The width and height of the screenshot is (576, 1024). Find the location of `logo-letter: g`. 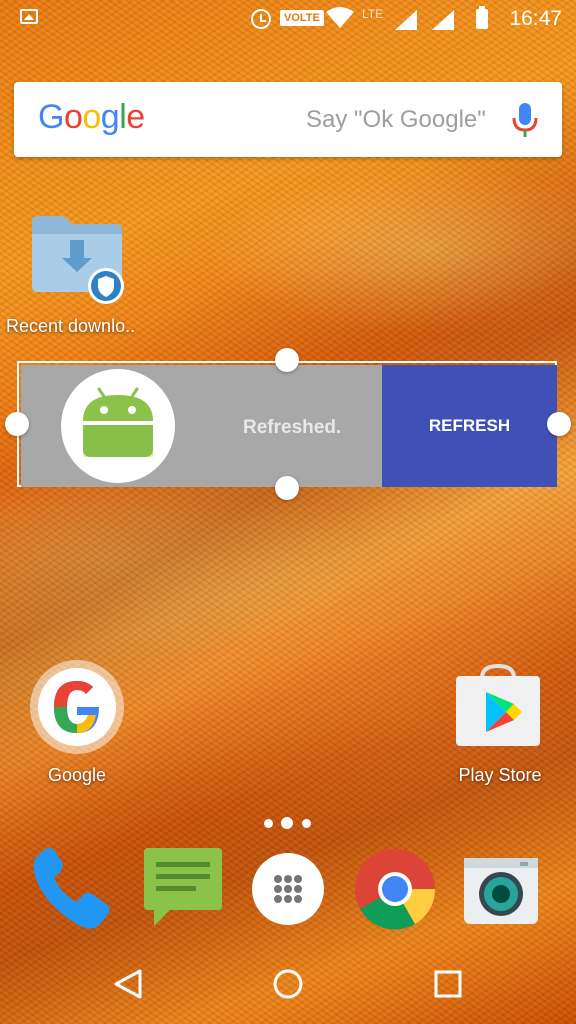

logo-letter: g is located at coordinates (110, 117).